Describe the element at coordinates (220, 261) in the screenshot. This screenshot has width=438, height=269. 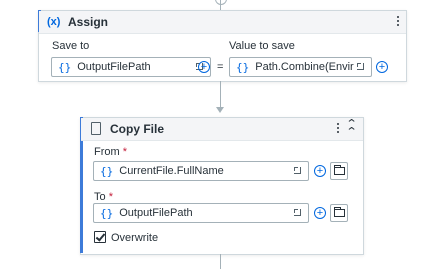
I see `connector-bottom` at that location.